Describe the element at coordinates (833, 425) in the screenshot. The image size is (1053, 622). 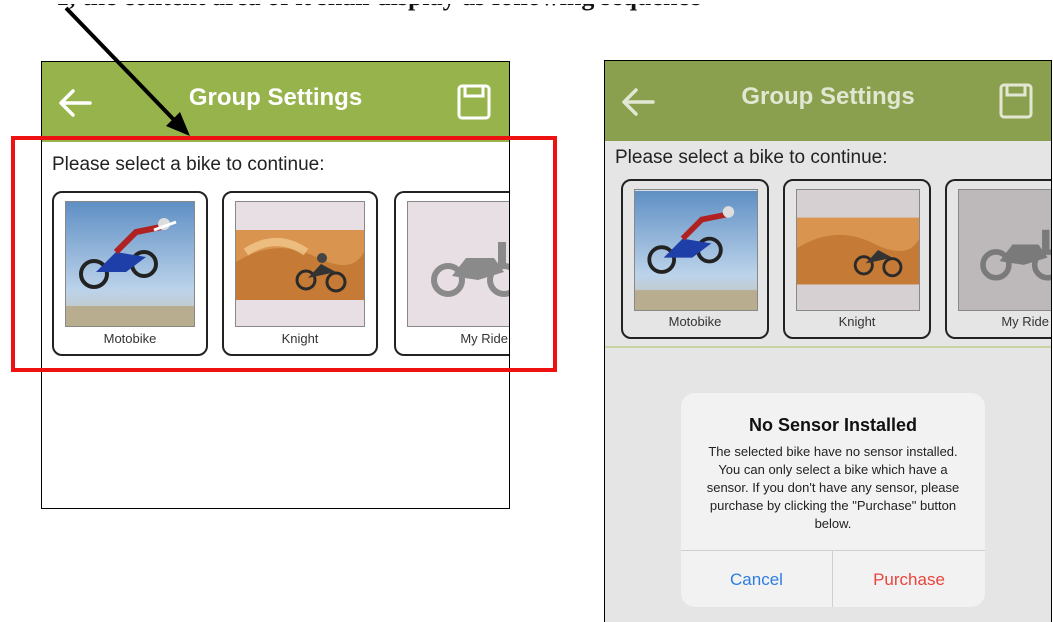
I see `dialog-title: No Sensor Installed` at that location.